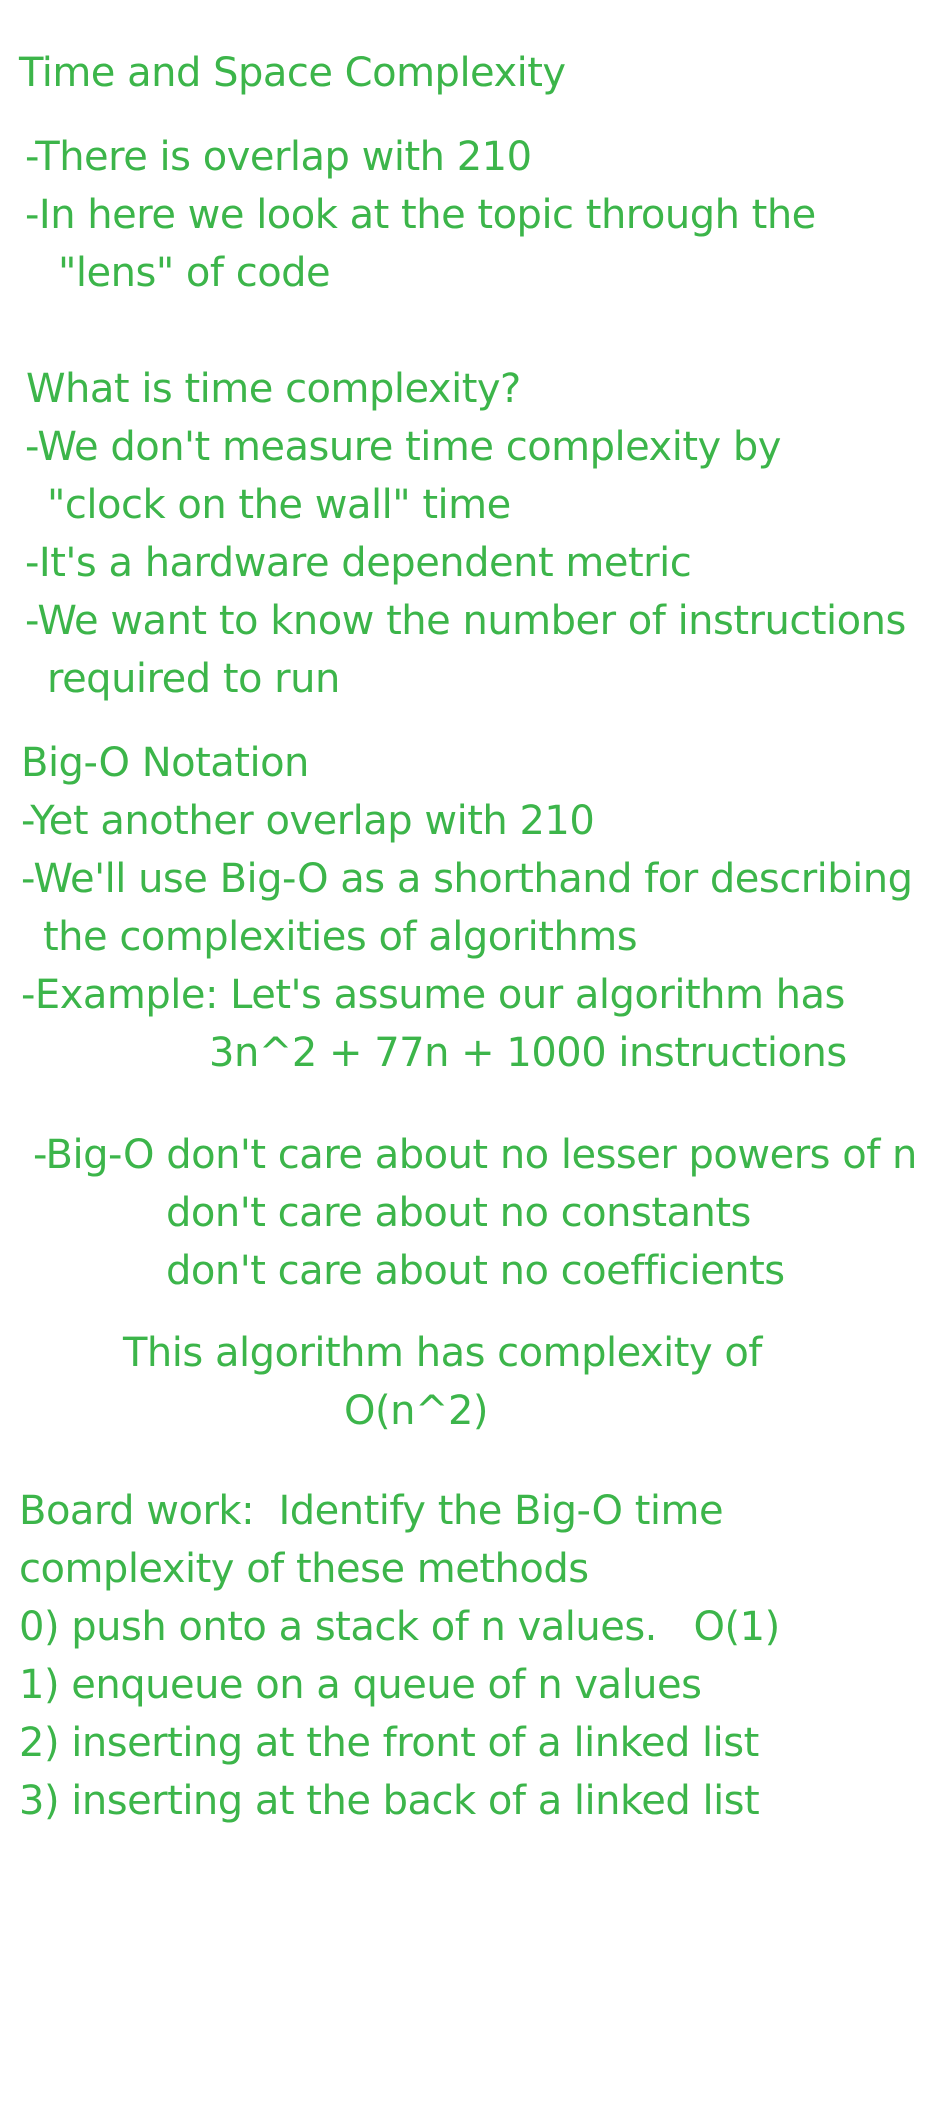  What do you see at coordinates (360, 1685) in the screenshot?
I see `board-work-item: 1) enqueue on a queue of n values` at bounding box center [360, 1685].